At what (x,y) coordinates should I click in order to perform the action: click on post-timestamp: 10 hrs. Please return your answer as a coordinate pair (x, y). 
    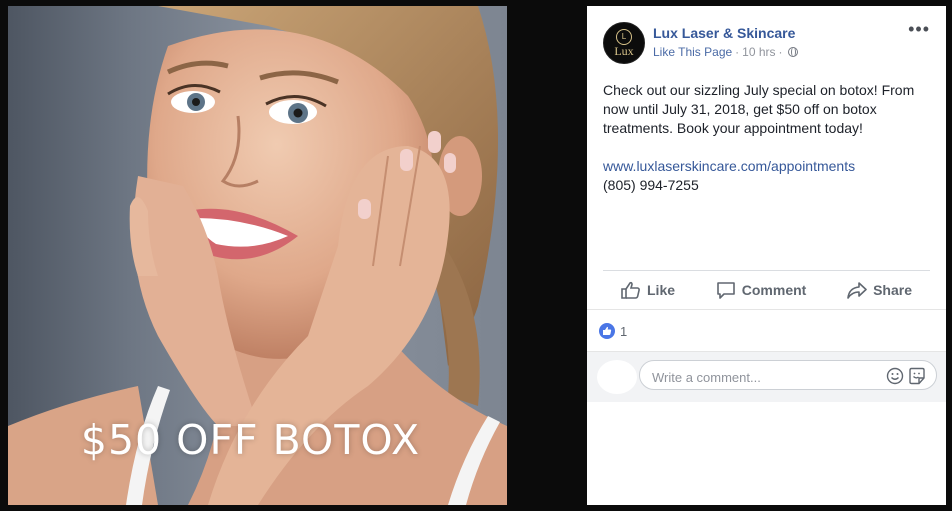
    Looking at the image, I should click on (758, 52).